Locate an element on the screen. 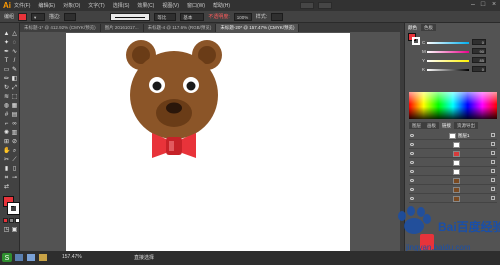 Image resolution: width=500 pixels, height=265 pixels. print-tiling-icon: ⌗ is located at coordinates (6, 178).